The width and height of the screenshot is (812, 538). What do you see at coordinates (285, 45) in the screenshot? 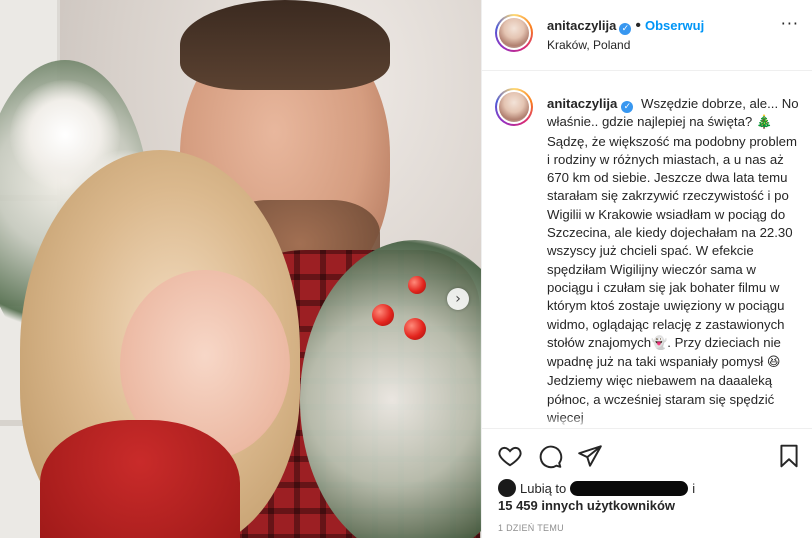
I see `photo-man-hair` at bounding box center [285, 45].